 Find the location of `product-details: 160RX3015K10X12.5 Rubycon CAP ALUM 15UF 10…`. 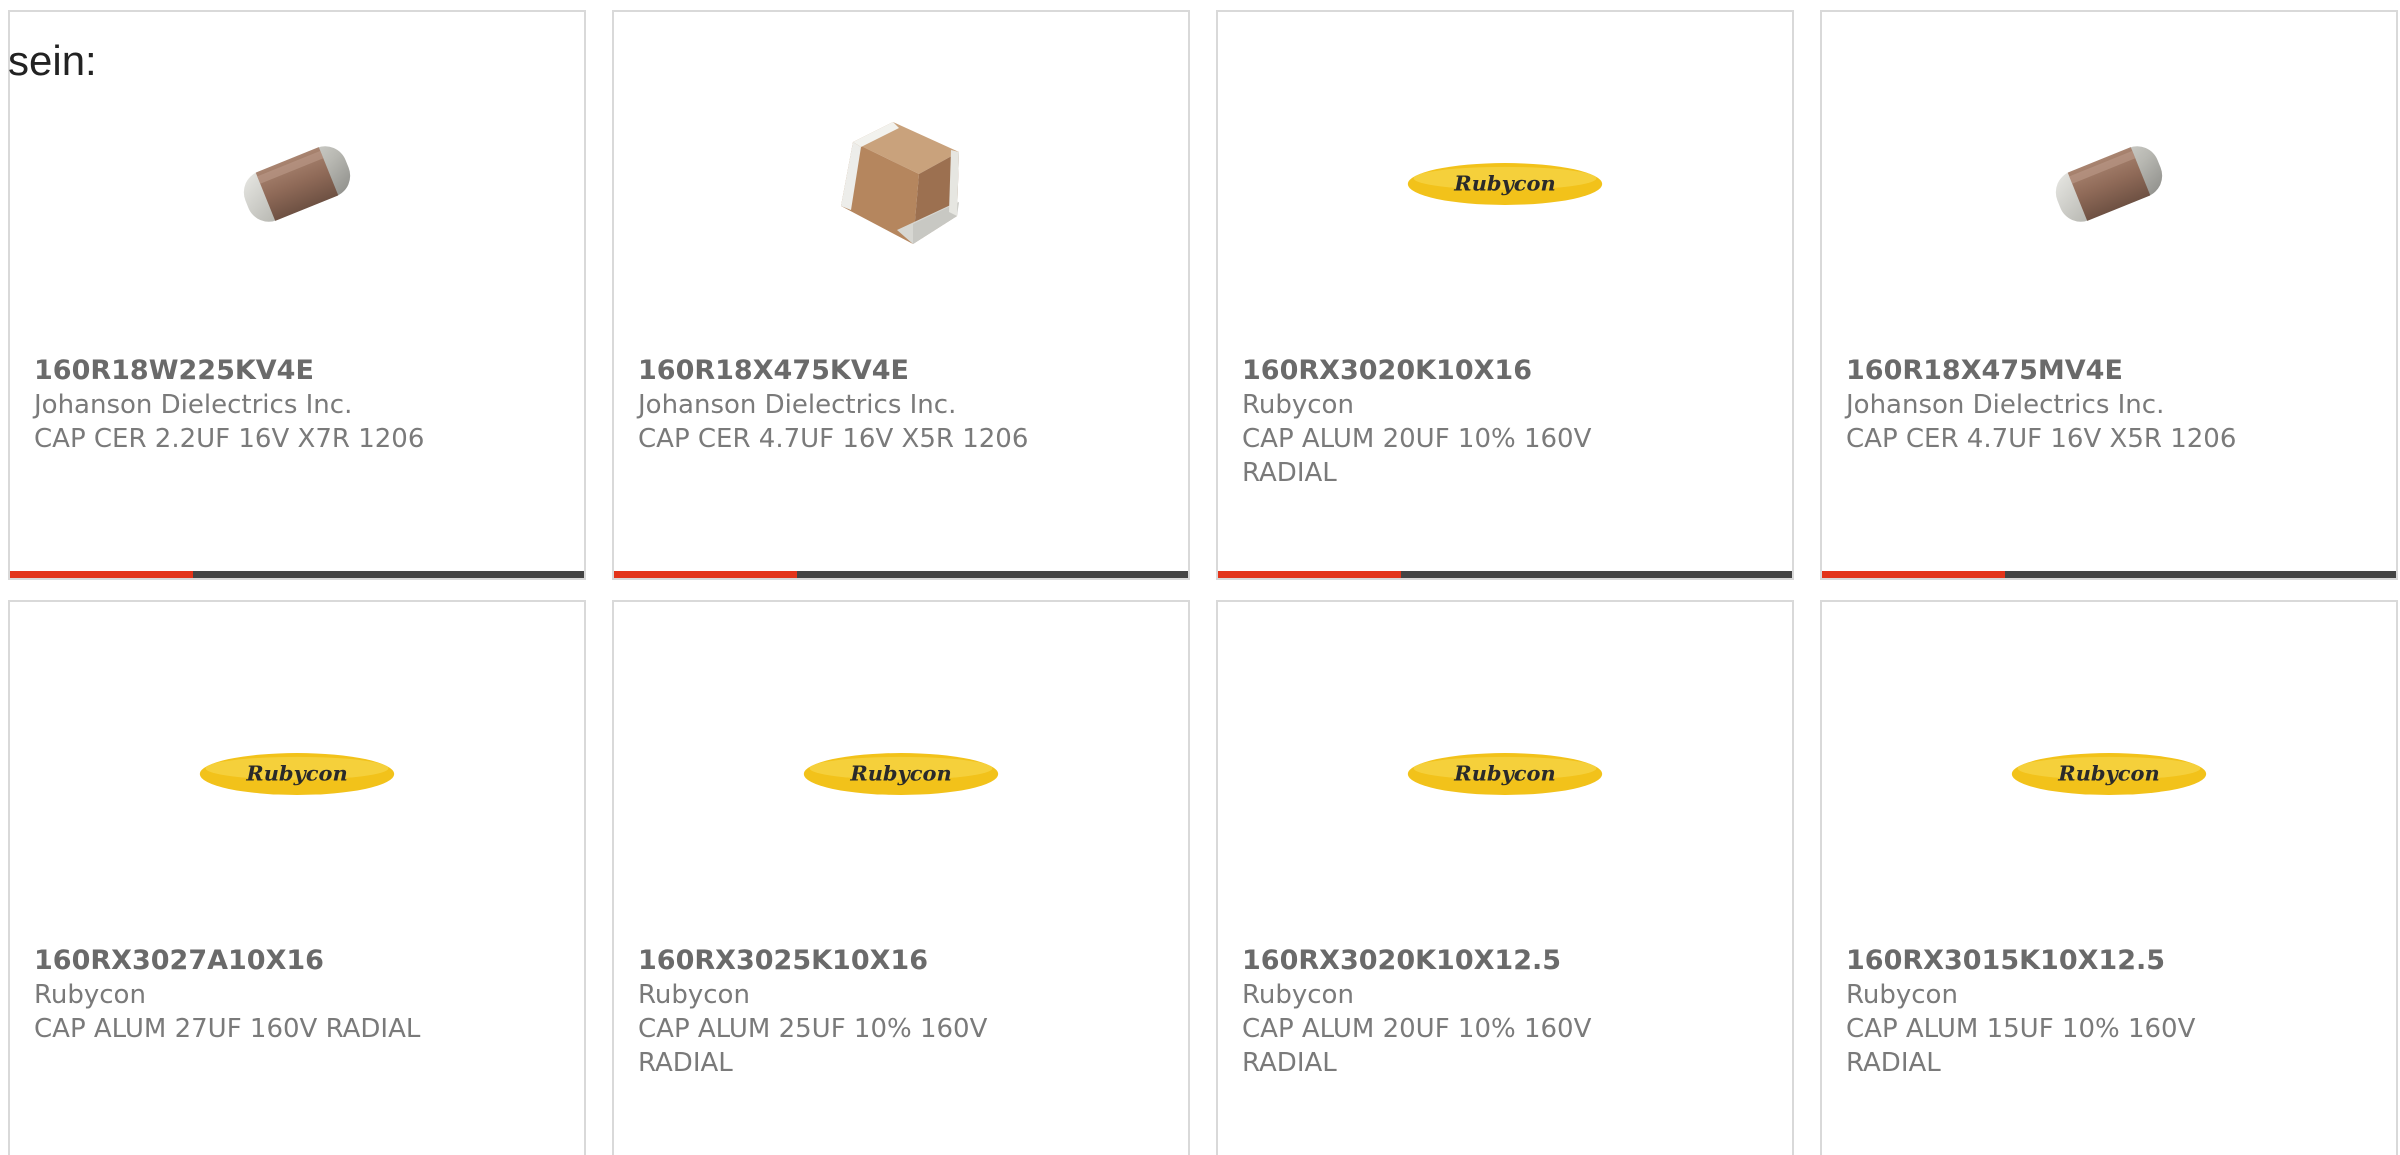

product-details: 160RX3015K10X12.5 Rubycon CAP ALUM 15UF 10… is located at coordinates (2066, 1012).